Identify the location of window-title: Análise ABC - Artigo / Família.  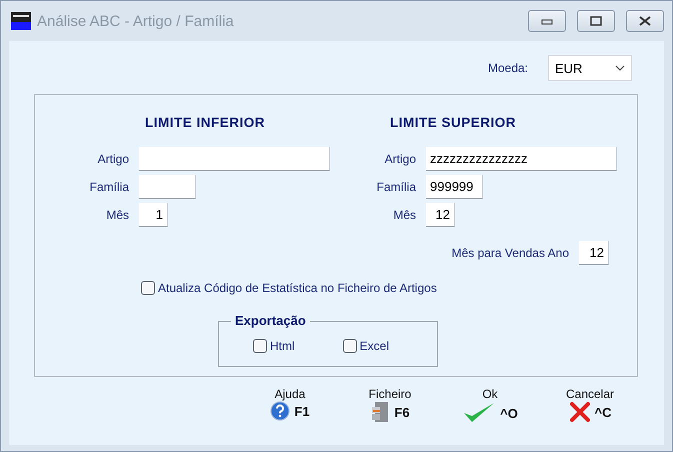
(136, 21).